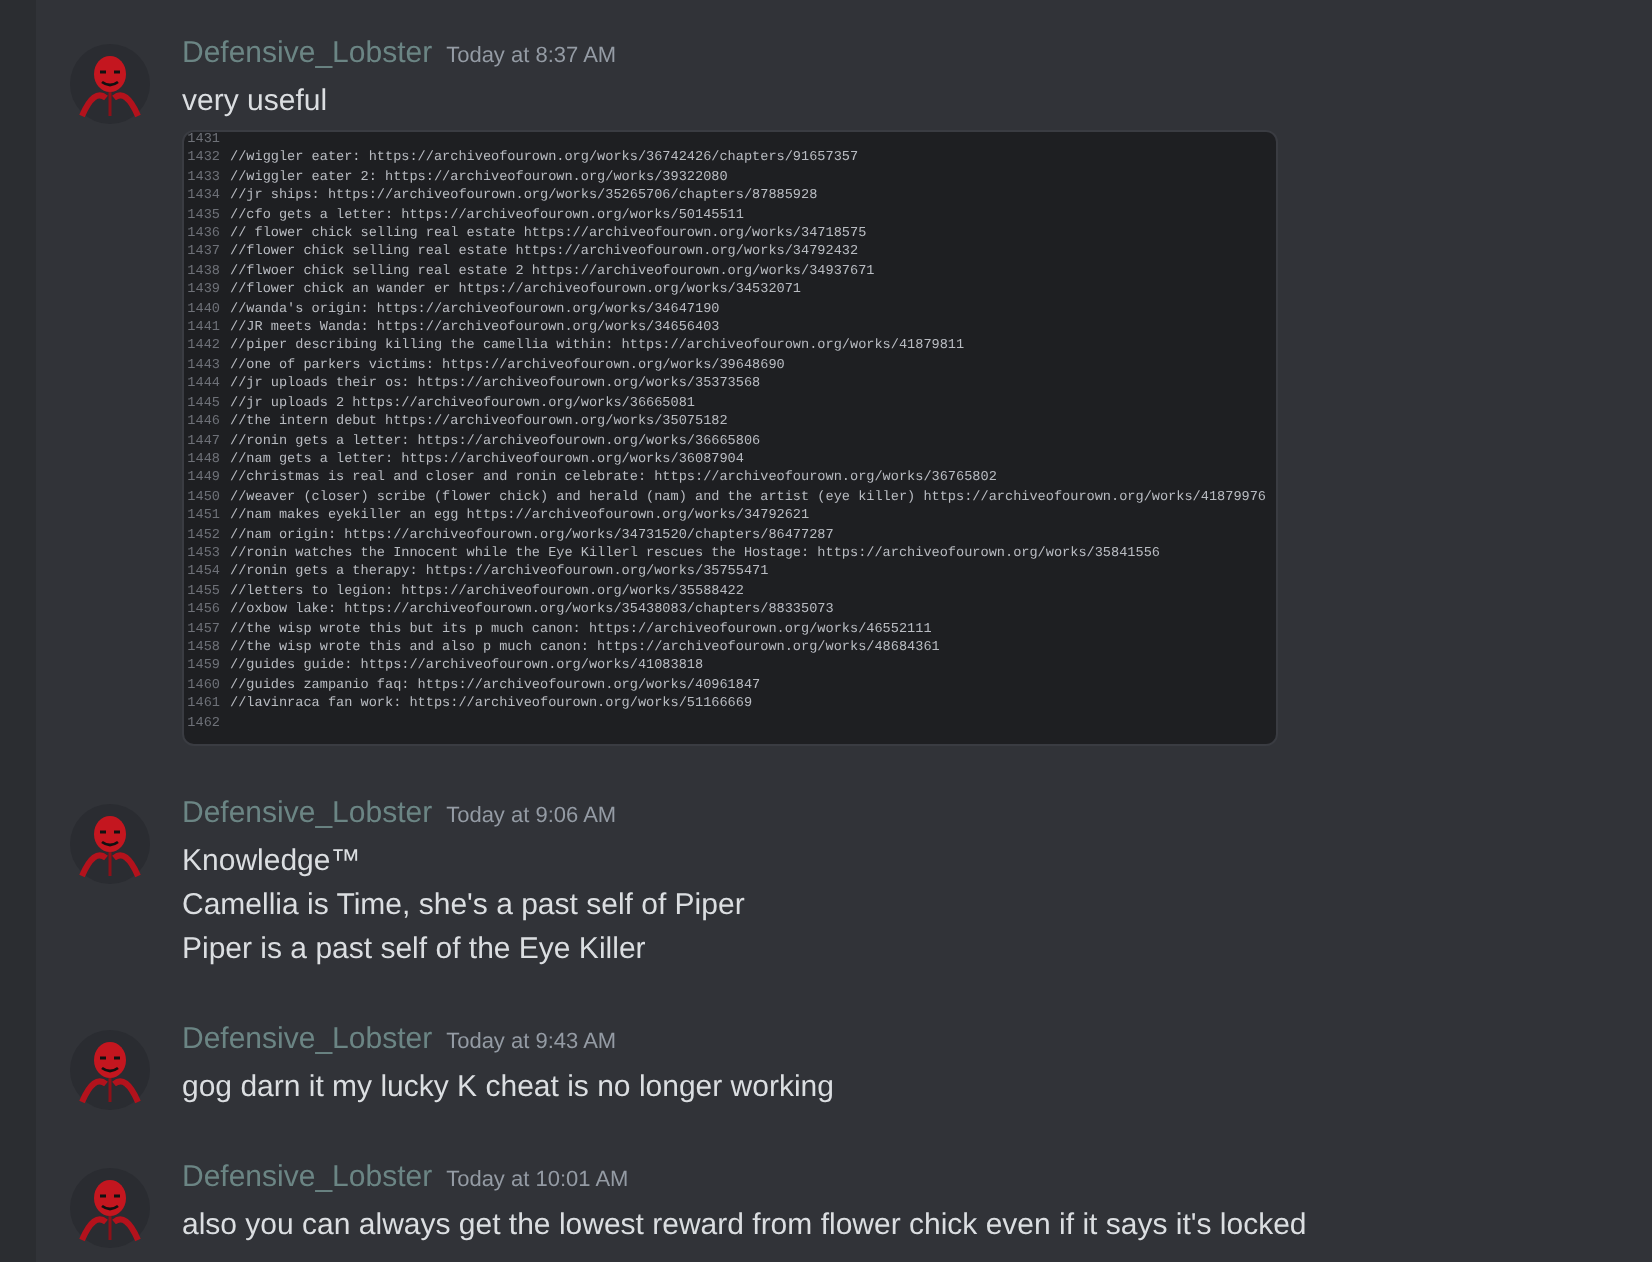  I want to click on message-text: Camellia is Time, she's a past self of Piper, so click(463, 906).